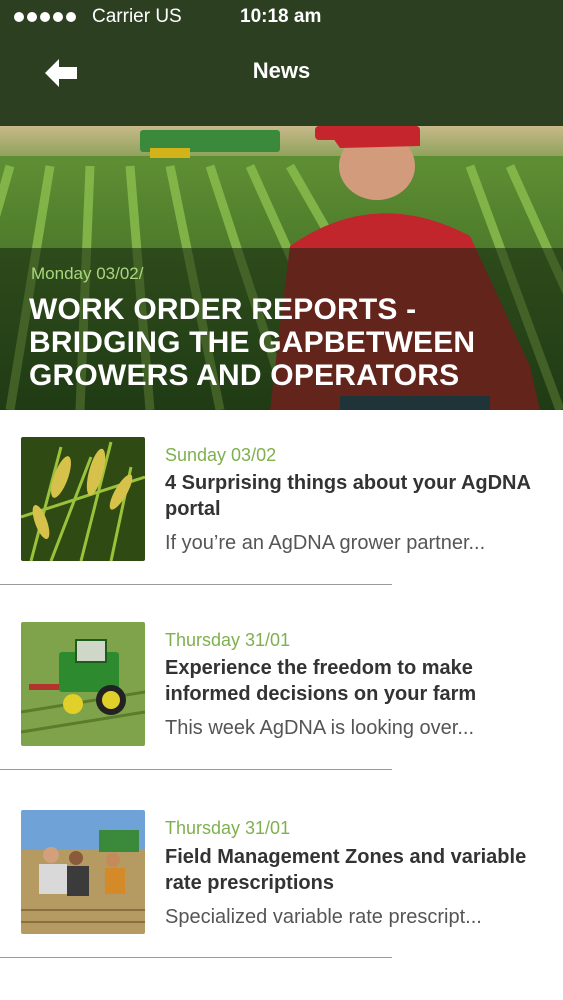  Describe the element at coordinates (281, 70) in the screenshot. I see `page-title: News` at that location.